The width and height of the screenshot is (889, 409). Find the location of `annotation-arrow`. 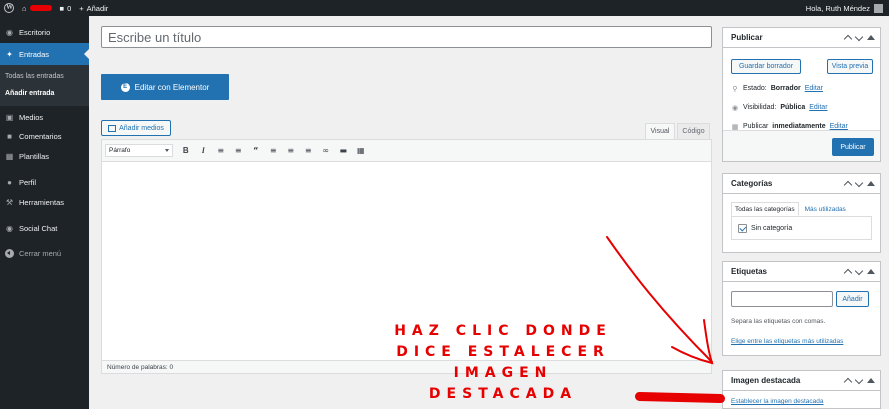

annotation-arrow is located at coordinates (660, 300).